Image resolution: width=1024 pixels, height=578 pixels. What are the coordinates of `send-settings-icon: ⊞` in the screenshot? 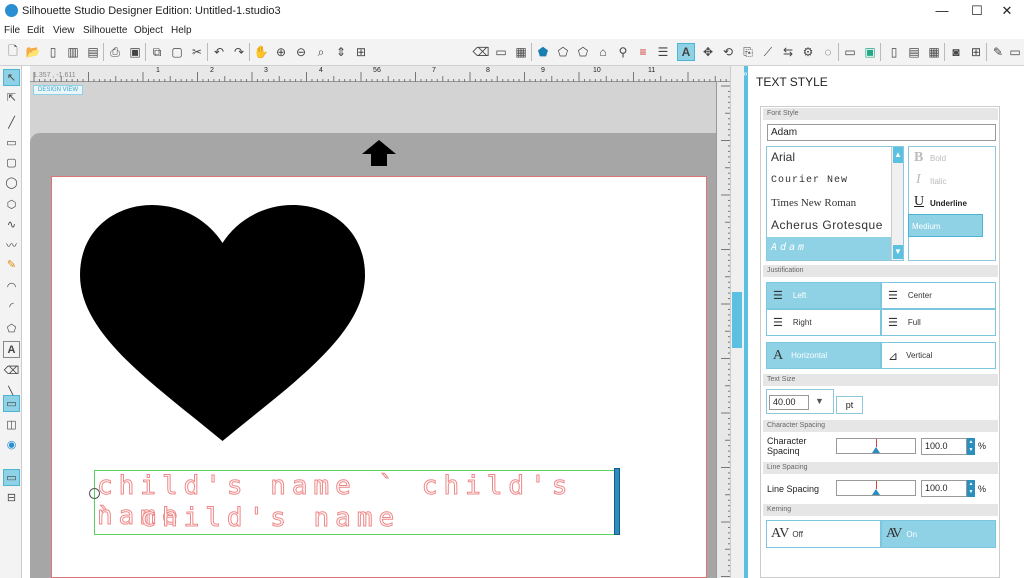 It's located at (976, 52).